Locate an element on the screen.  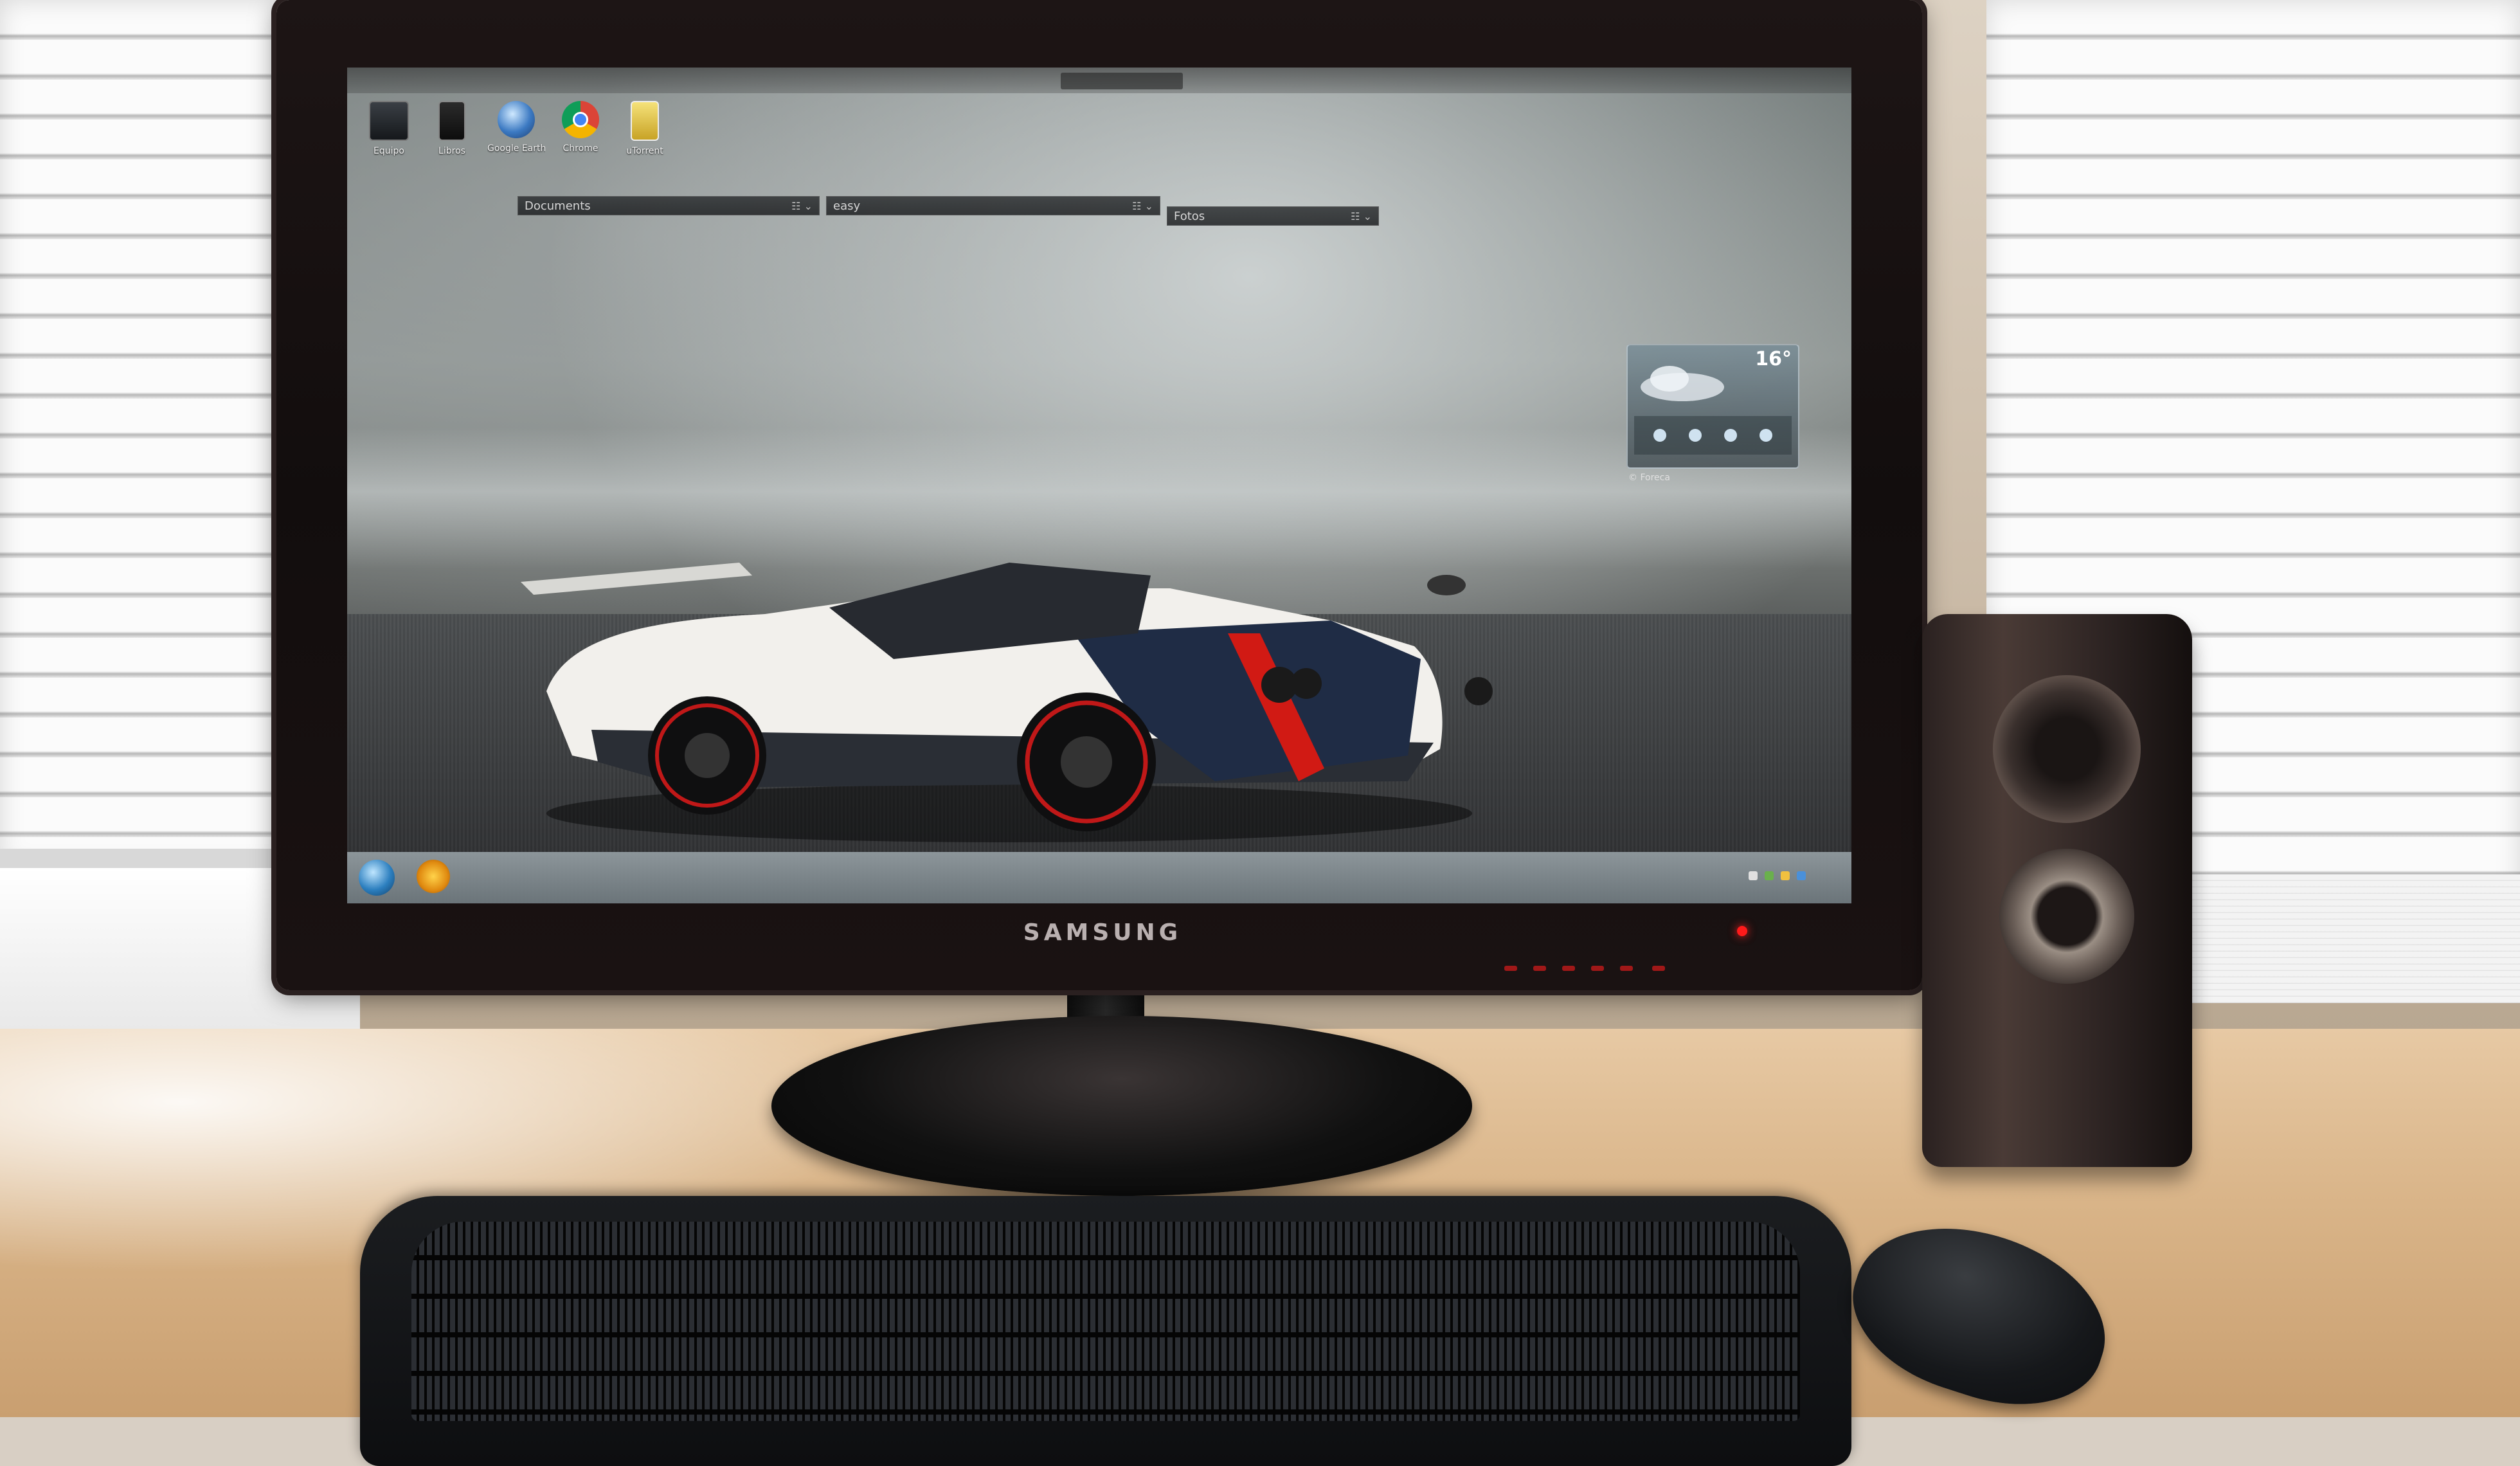
document-icon is located at coordinates (645, 121).